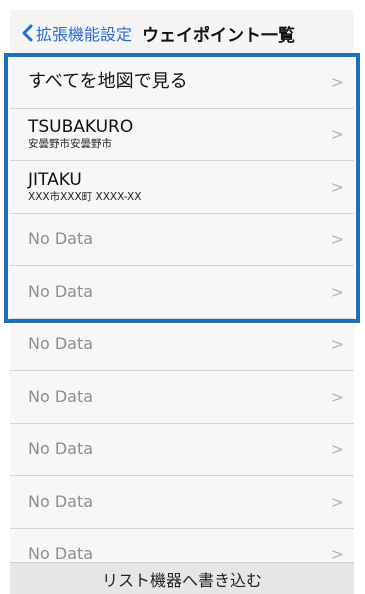  Describe the element at coordinates (70, 144) in the screenshot. I see `waypoint-address: 安曇野市安曇野市` at that location.